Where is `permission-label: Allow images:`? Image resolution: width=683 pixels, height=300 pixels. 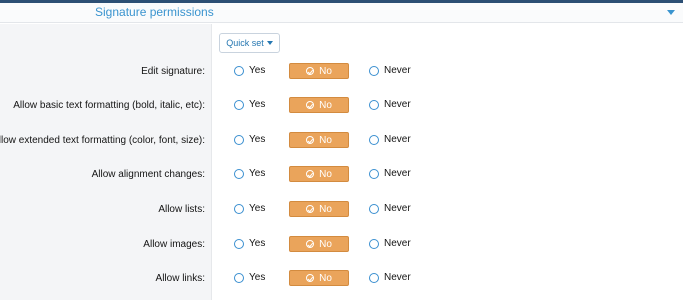 permission-label: Allow images: is located at coordinates (174, 244).